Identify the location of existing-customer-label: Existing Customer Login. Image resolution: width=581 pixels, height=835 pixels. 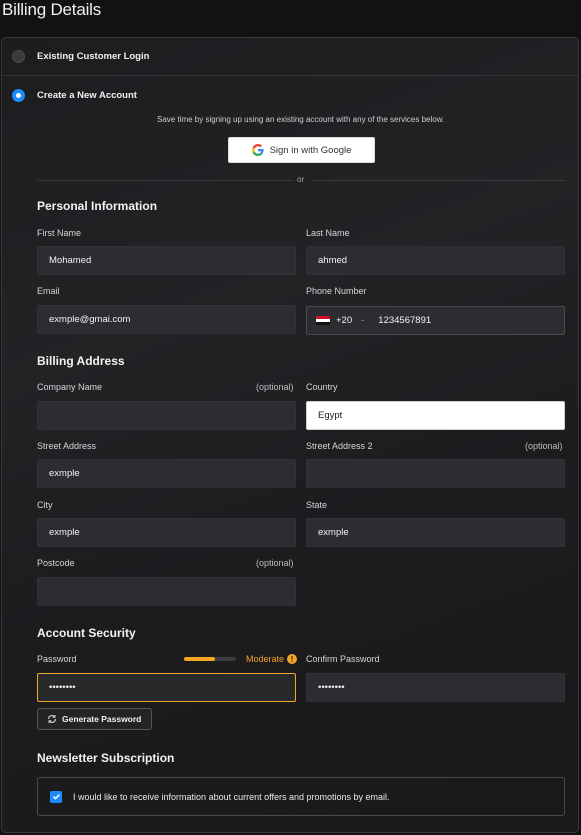
(93, 56).